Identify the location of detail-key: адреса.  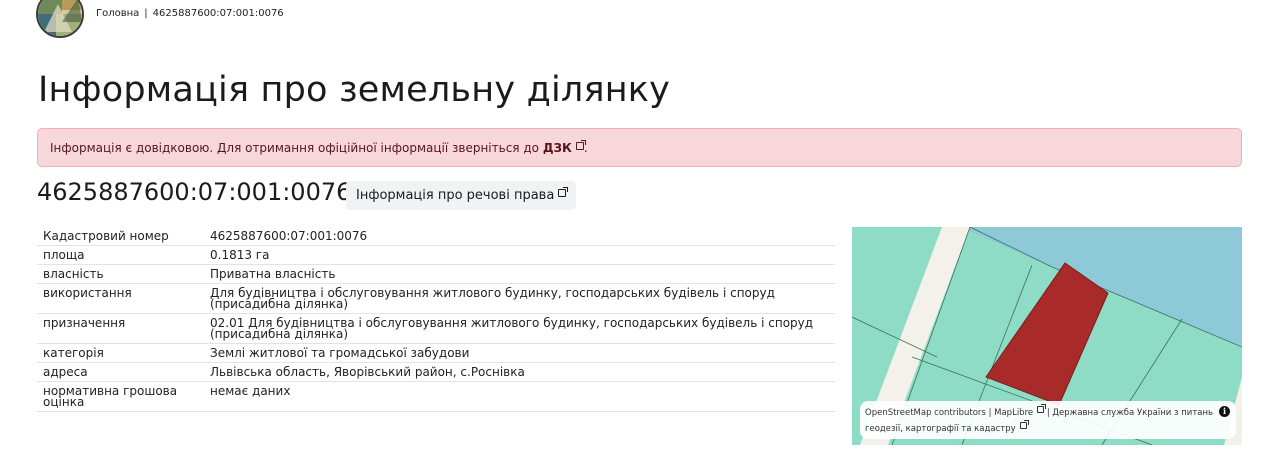
(120, 372).